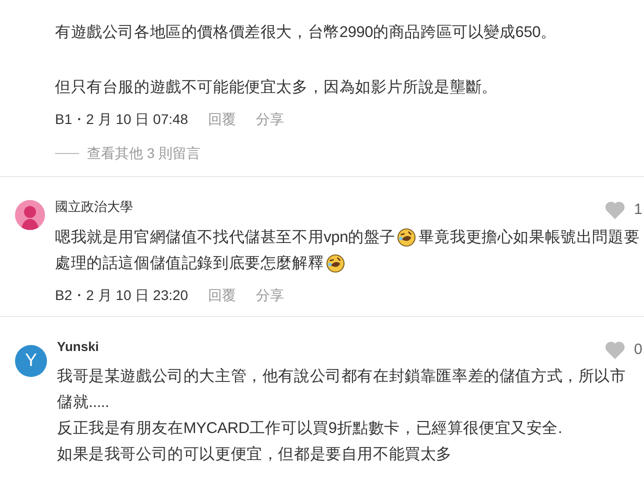 This screenshot has width=644, height=487. What do you see at coordinates (341, 377) in the screenshot?
I see `comment-text: 我哥是某遊戲公司的大主管，他有說公司都有在封鎖靠匯率差的儲值方式，所以市` at bounding box center [341, 377].